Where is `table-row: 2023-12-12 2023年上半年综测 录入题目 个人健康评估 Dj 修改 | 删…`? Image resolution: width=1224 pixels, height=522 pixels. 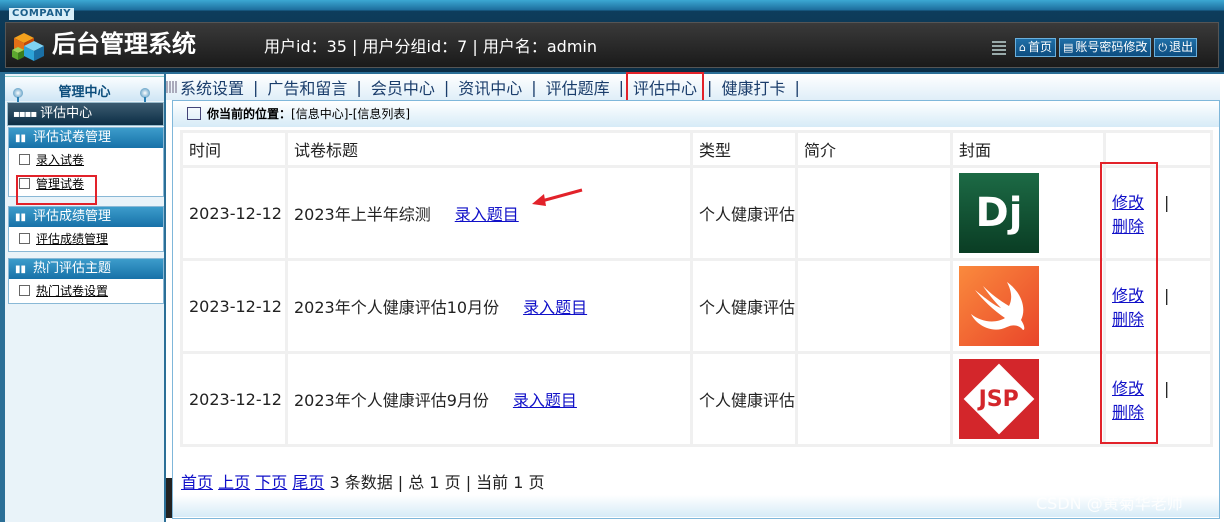
table-row: 2023-12-12 2023年上半年综测 录入题目 个人健康评估 Dj 修改 | 删… is located at coordinates (696, 213).